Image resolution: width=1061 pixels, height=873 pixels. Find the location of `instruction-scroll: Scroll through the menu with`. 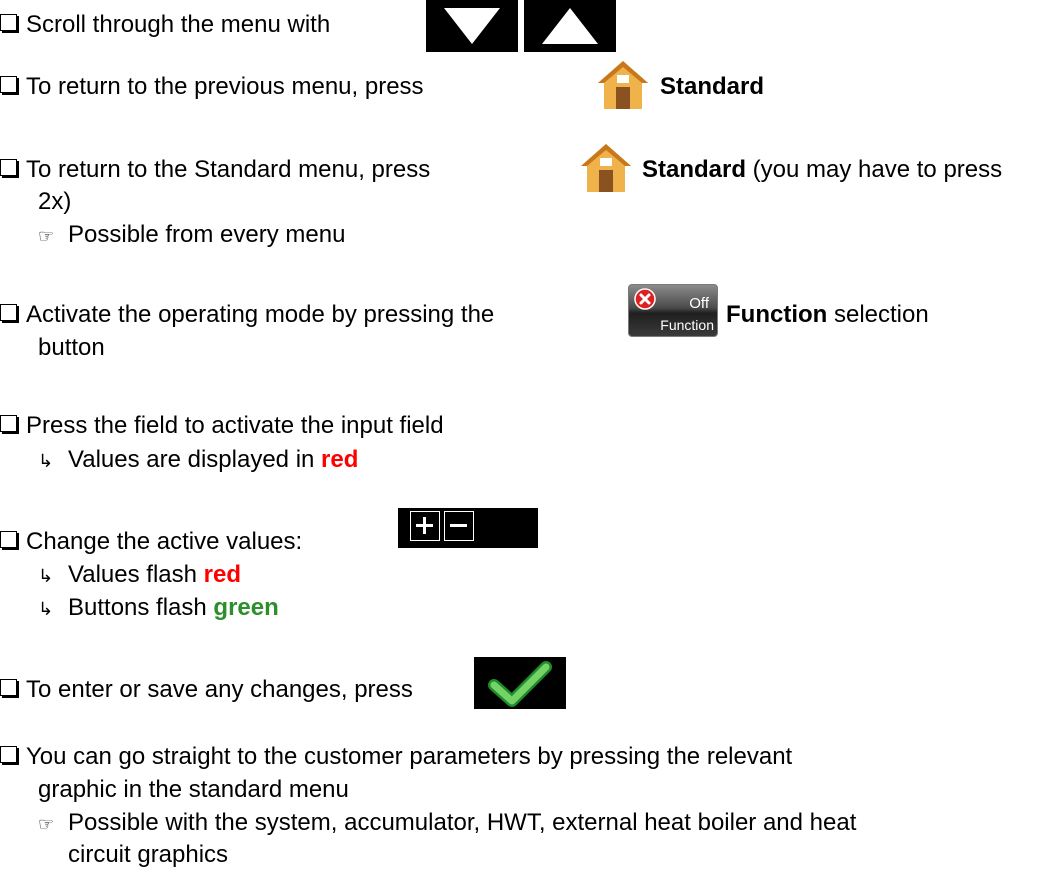

instruction-scroll: Scroll through the menu with is located at coordinates (165, 25).